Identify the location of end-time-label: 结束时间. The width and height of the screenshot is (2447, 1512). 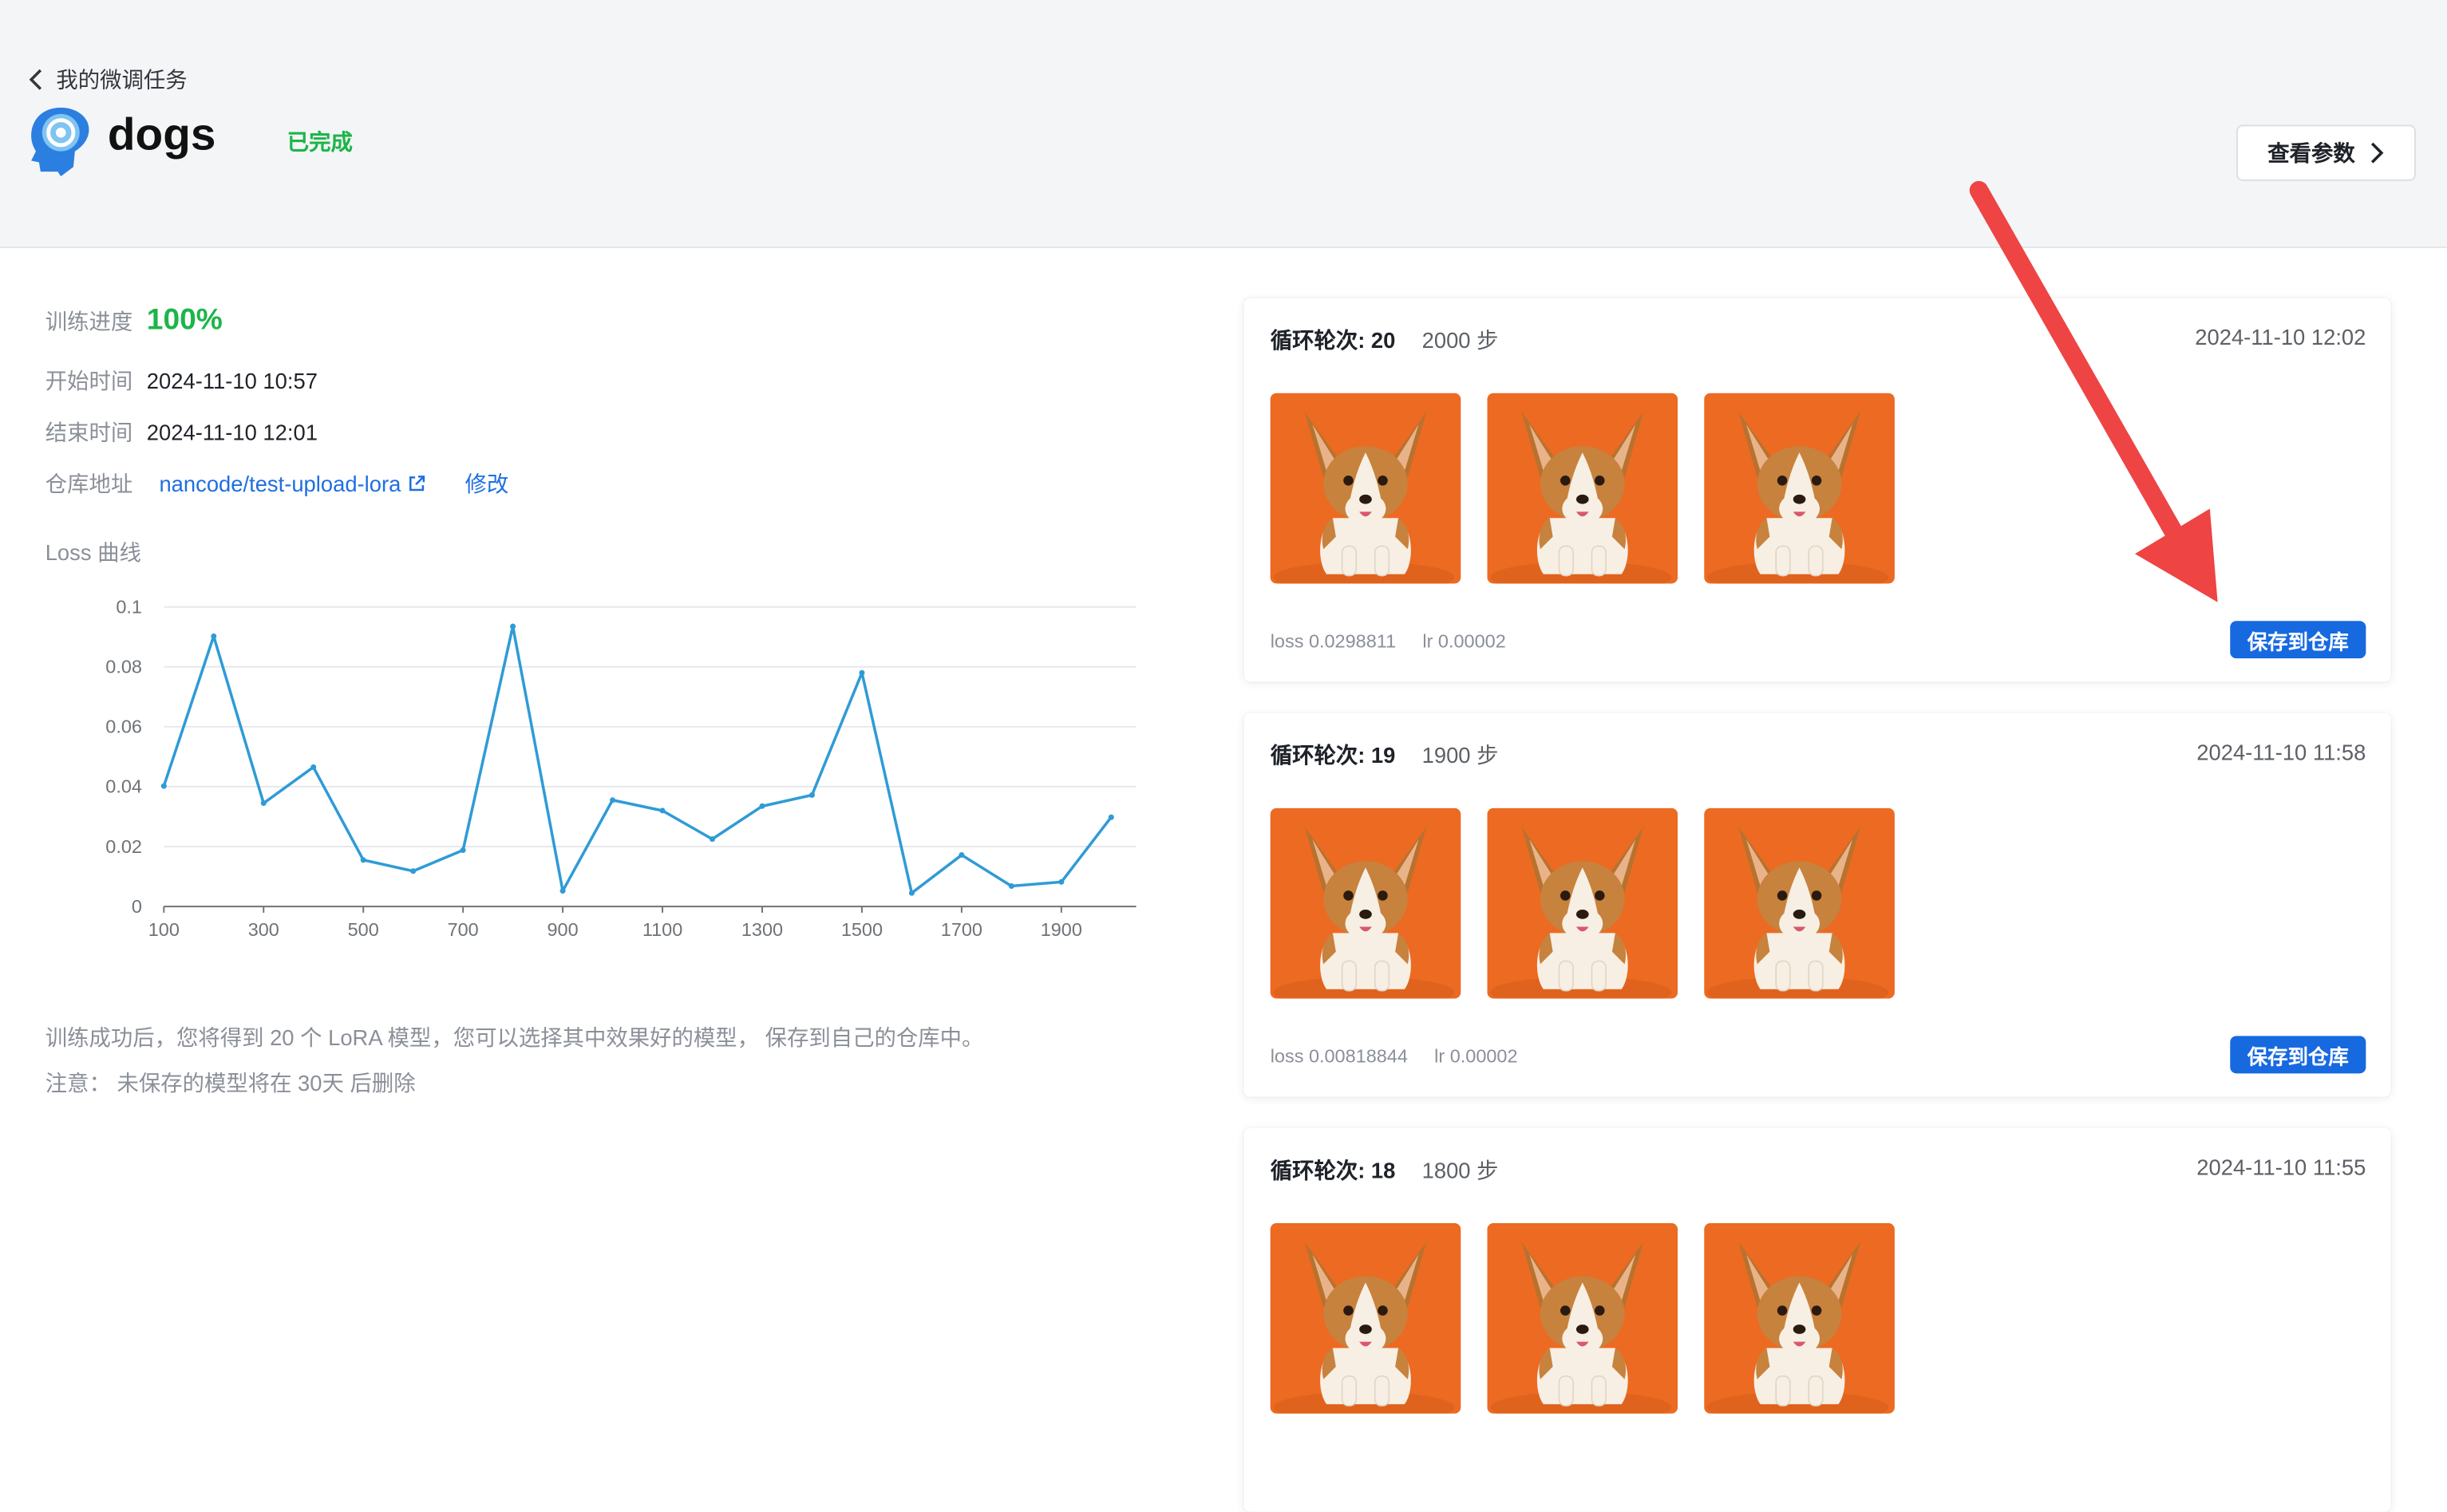
(89, 432).